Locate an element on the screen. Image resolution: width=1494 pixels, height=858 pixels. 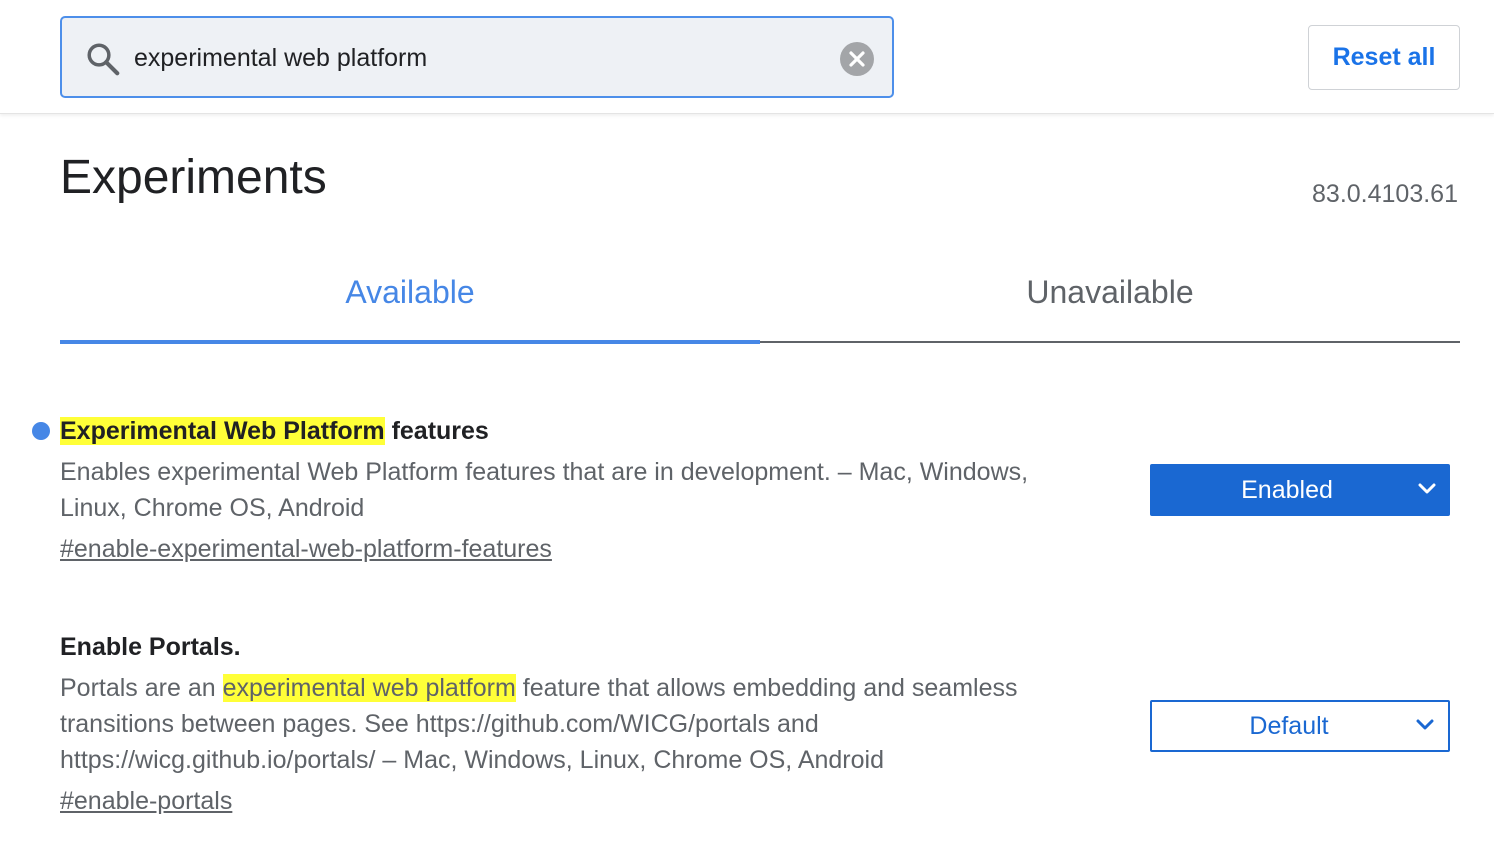
experiment-state-select: Default is located at coordinates (1300, 726).